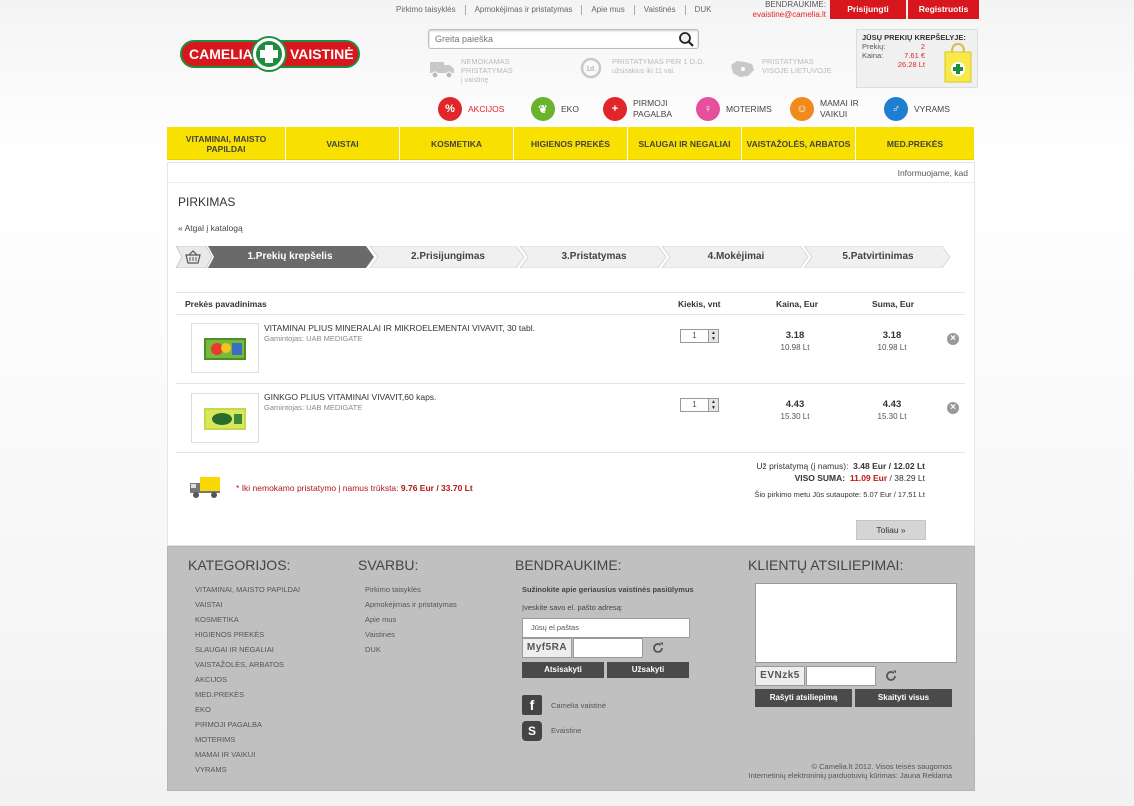  I want to click on svg-text: 1d., so click(591, 69).